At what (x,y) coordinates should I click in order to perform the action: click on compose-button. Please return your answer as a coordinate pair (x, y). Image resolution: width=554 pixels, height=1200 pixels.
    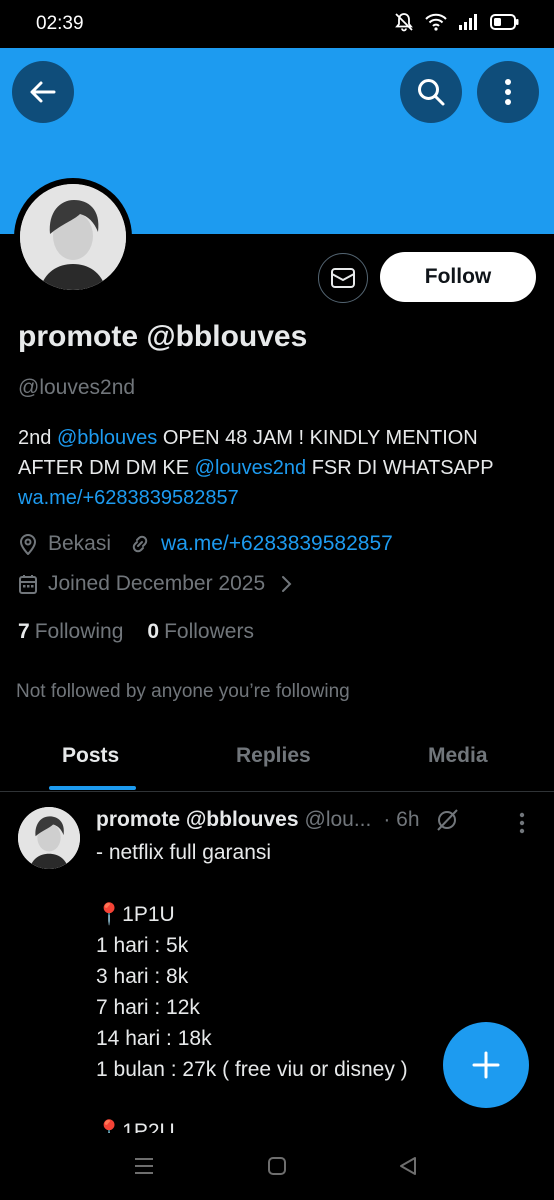
    Looking at the image, I should click on (486, 1065).